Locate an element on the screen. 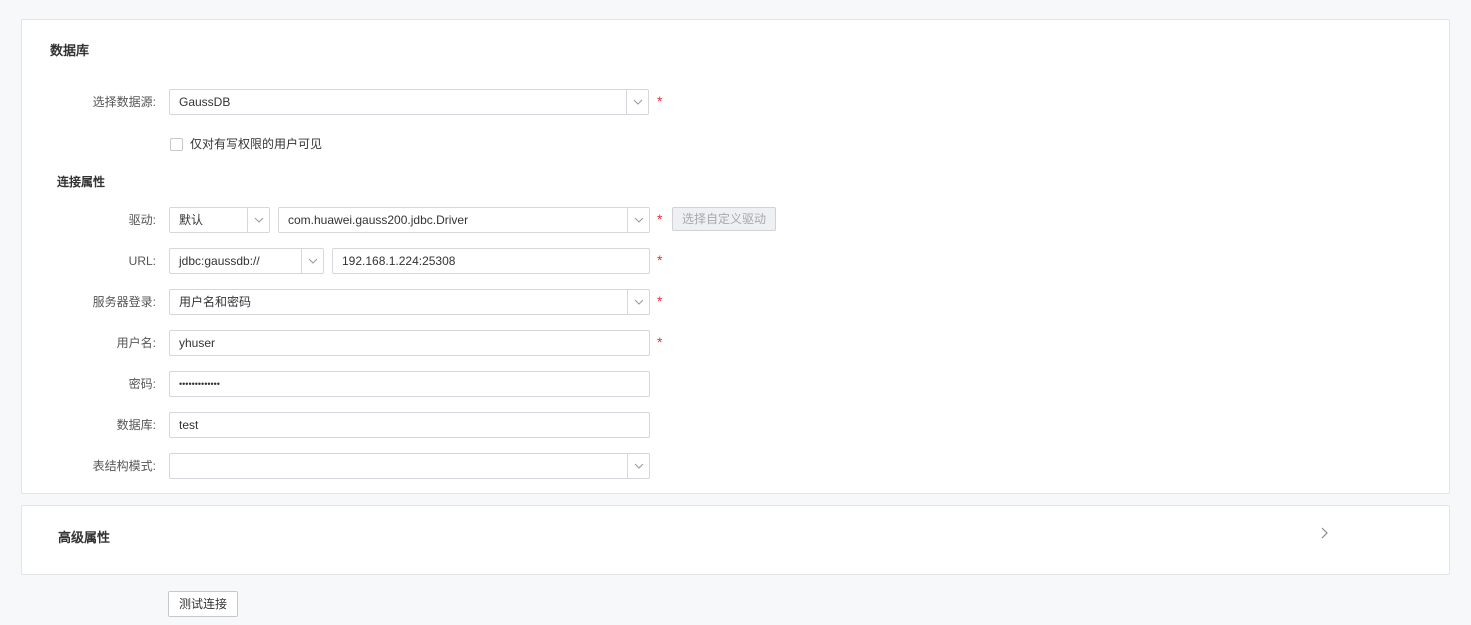 This screenshot has width=1471, height=625. url-prefix-select: jdbc:gaussdb:// is located at coordinates (246, 261).